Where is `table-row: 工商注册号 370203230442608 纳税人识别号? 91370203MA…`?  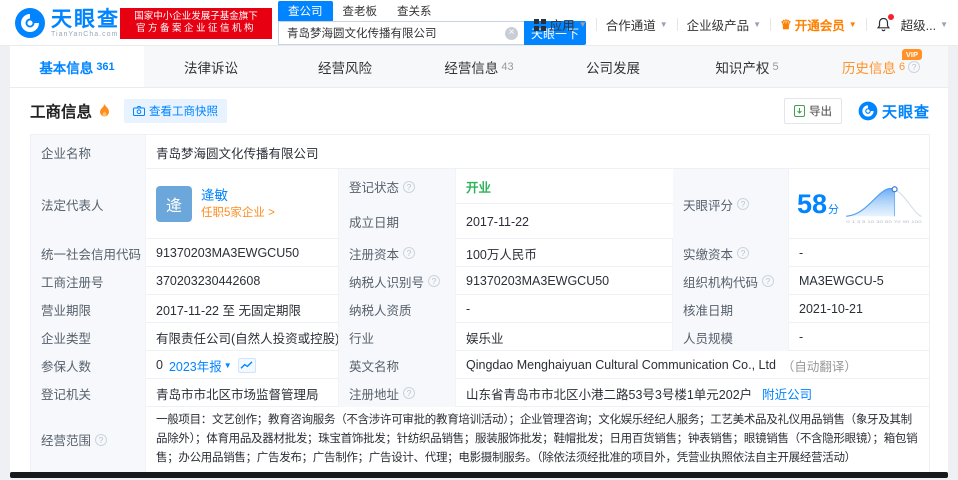 table-row: 工商注册号 370203230442608 纳税人识别号? 91370203MA… is located at coordinates (480, 281).